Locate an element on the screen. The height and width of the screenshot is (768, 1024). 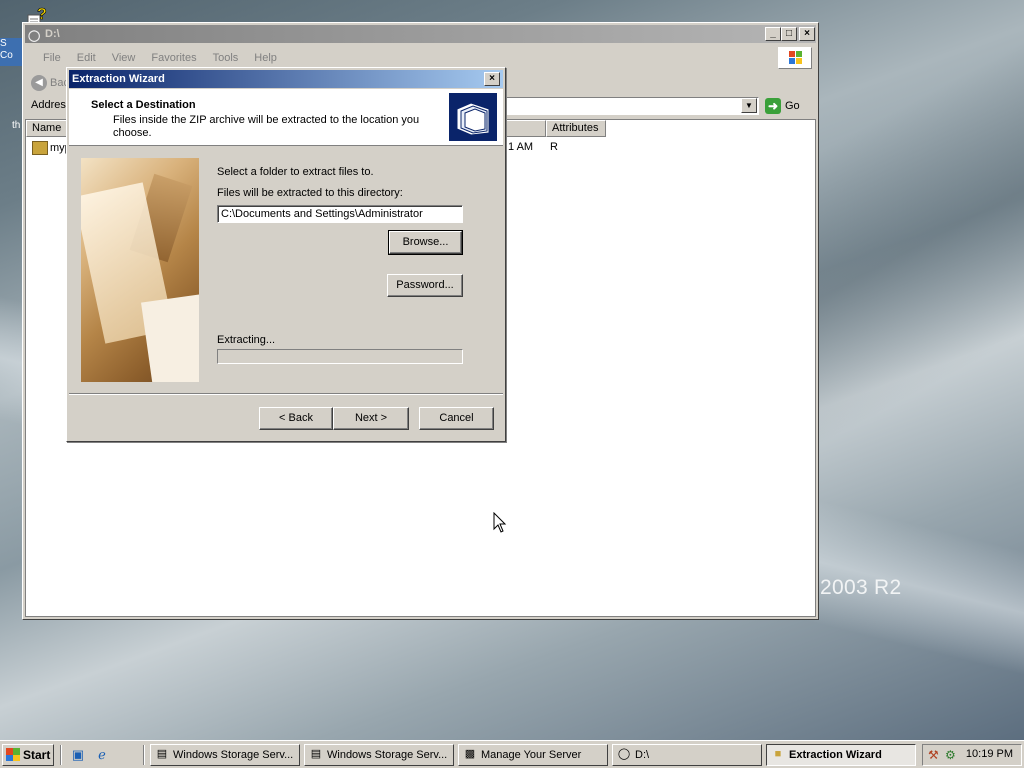
compressed-folders-icon is located at coordinates (473, 117).